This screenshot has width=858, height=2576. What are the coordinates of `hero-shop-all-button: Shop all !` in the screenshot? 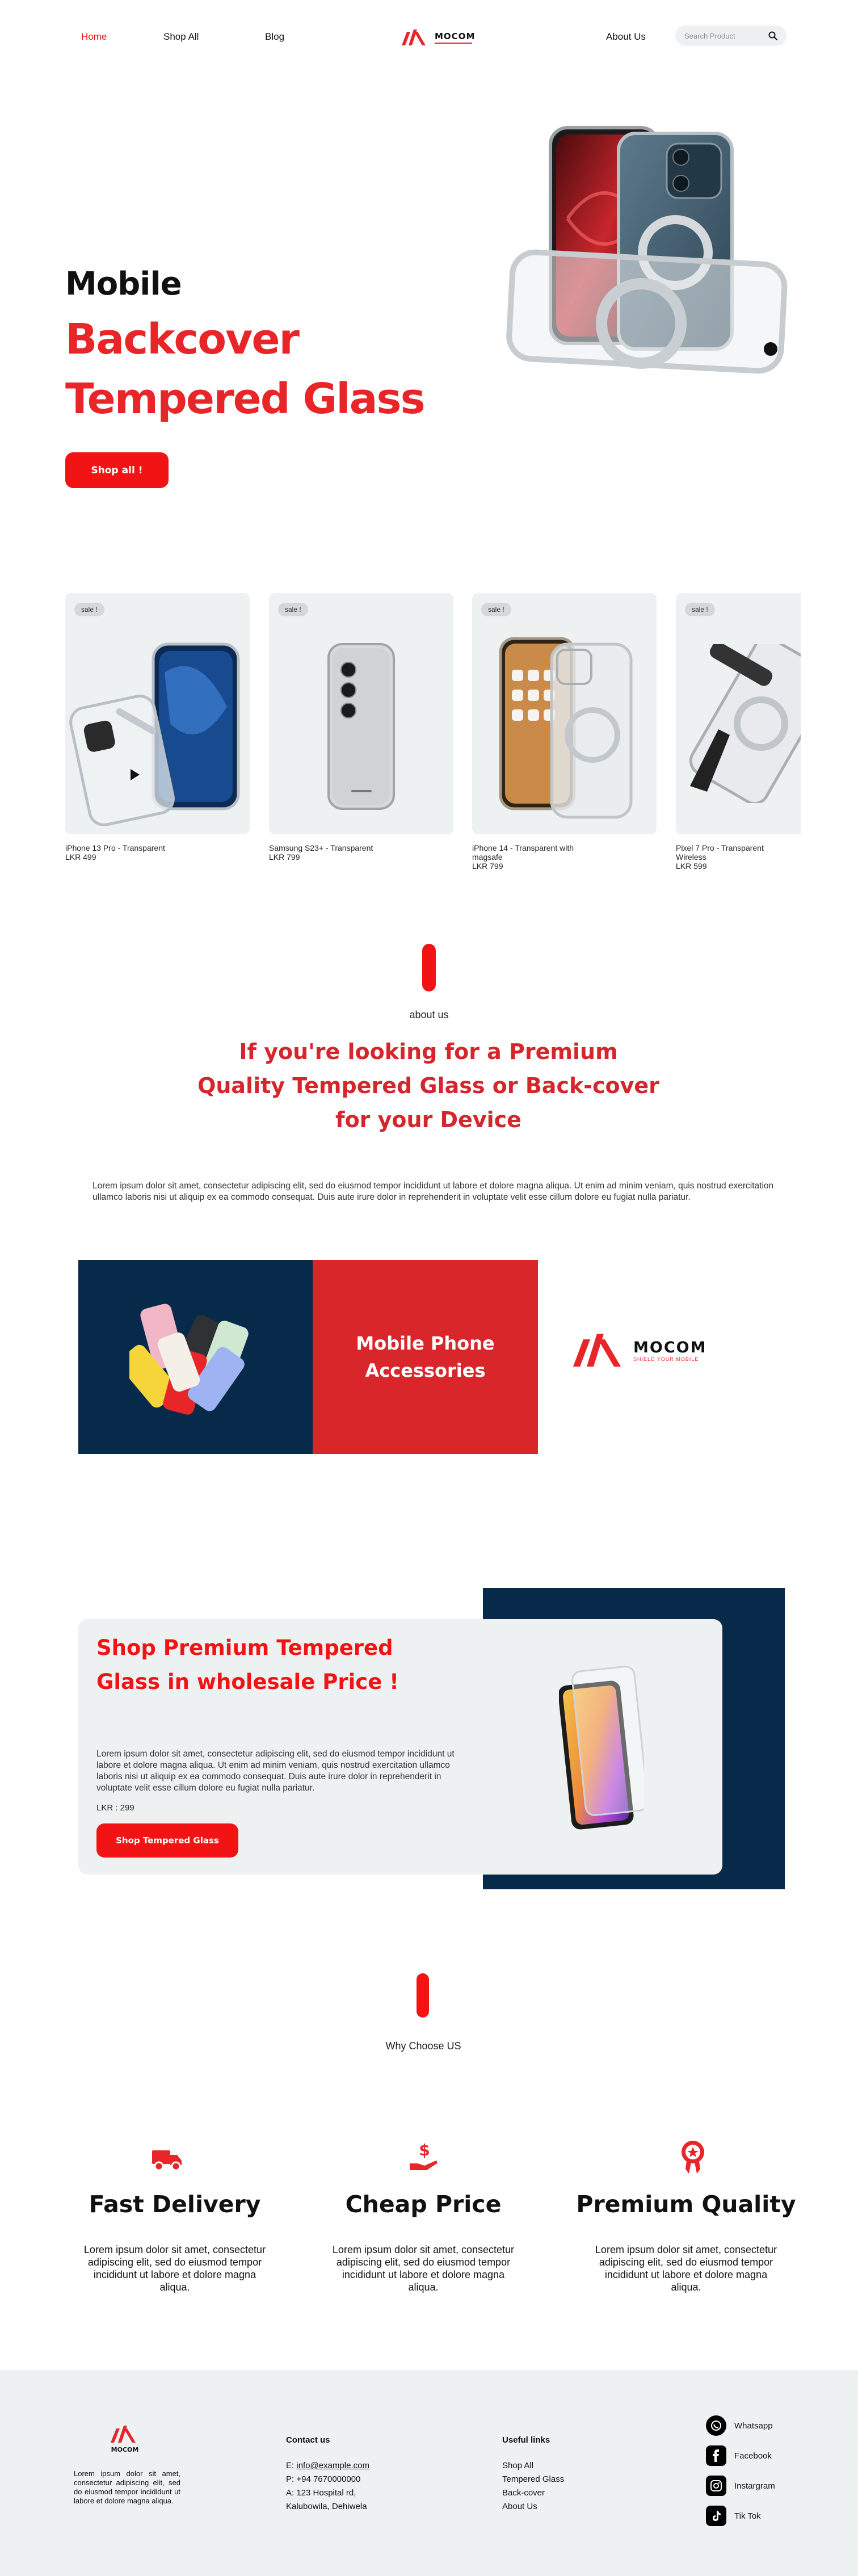 It's located at (117, 470).